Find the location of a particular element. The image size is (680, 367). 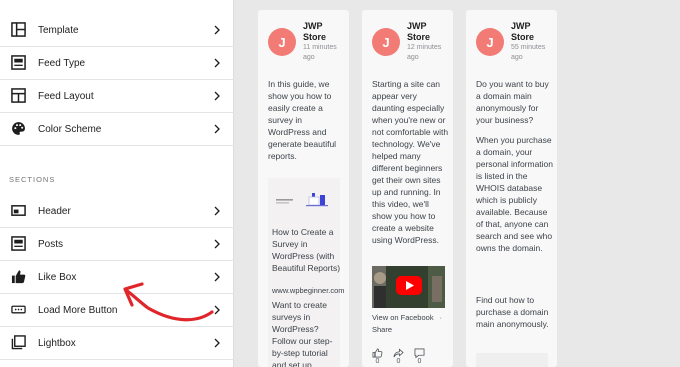

template-icon is located at coordinates (18, 29).